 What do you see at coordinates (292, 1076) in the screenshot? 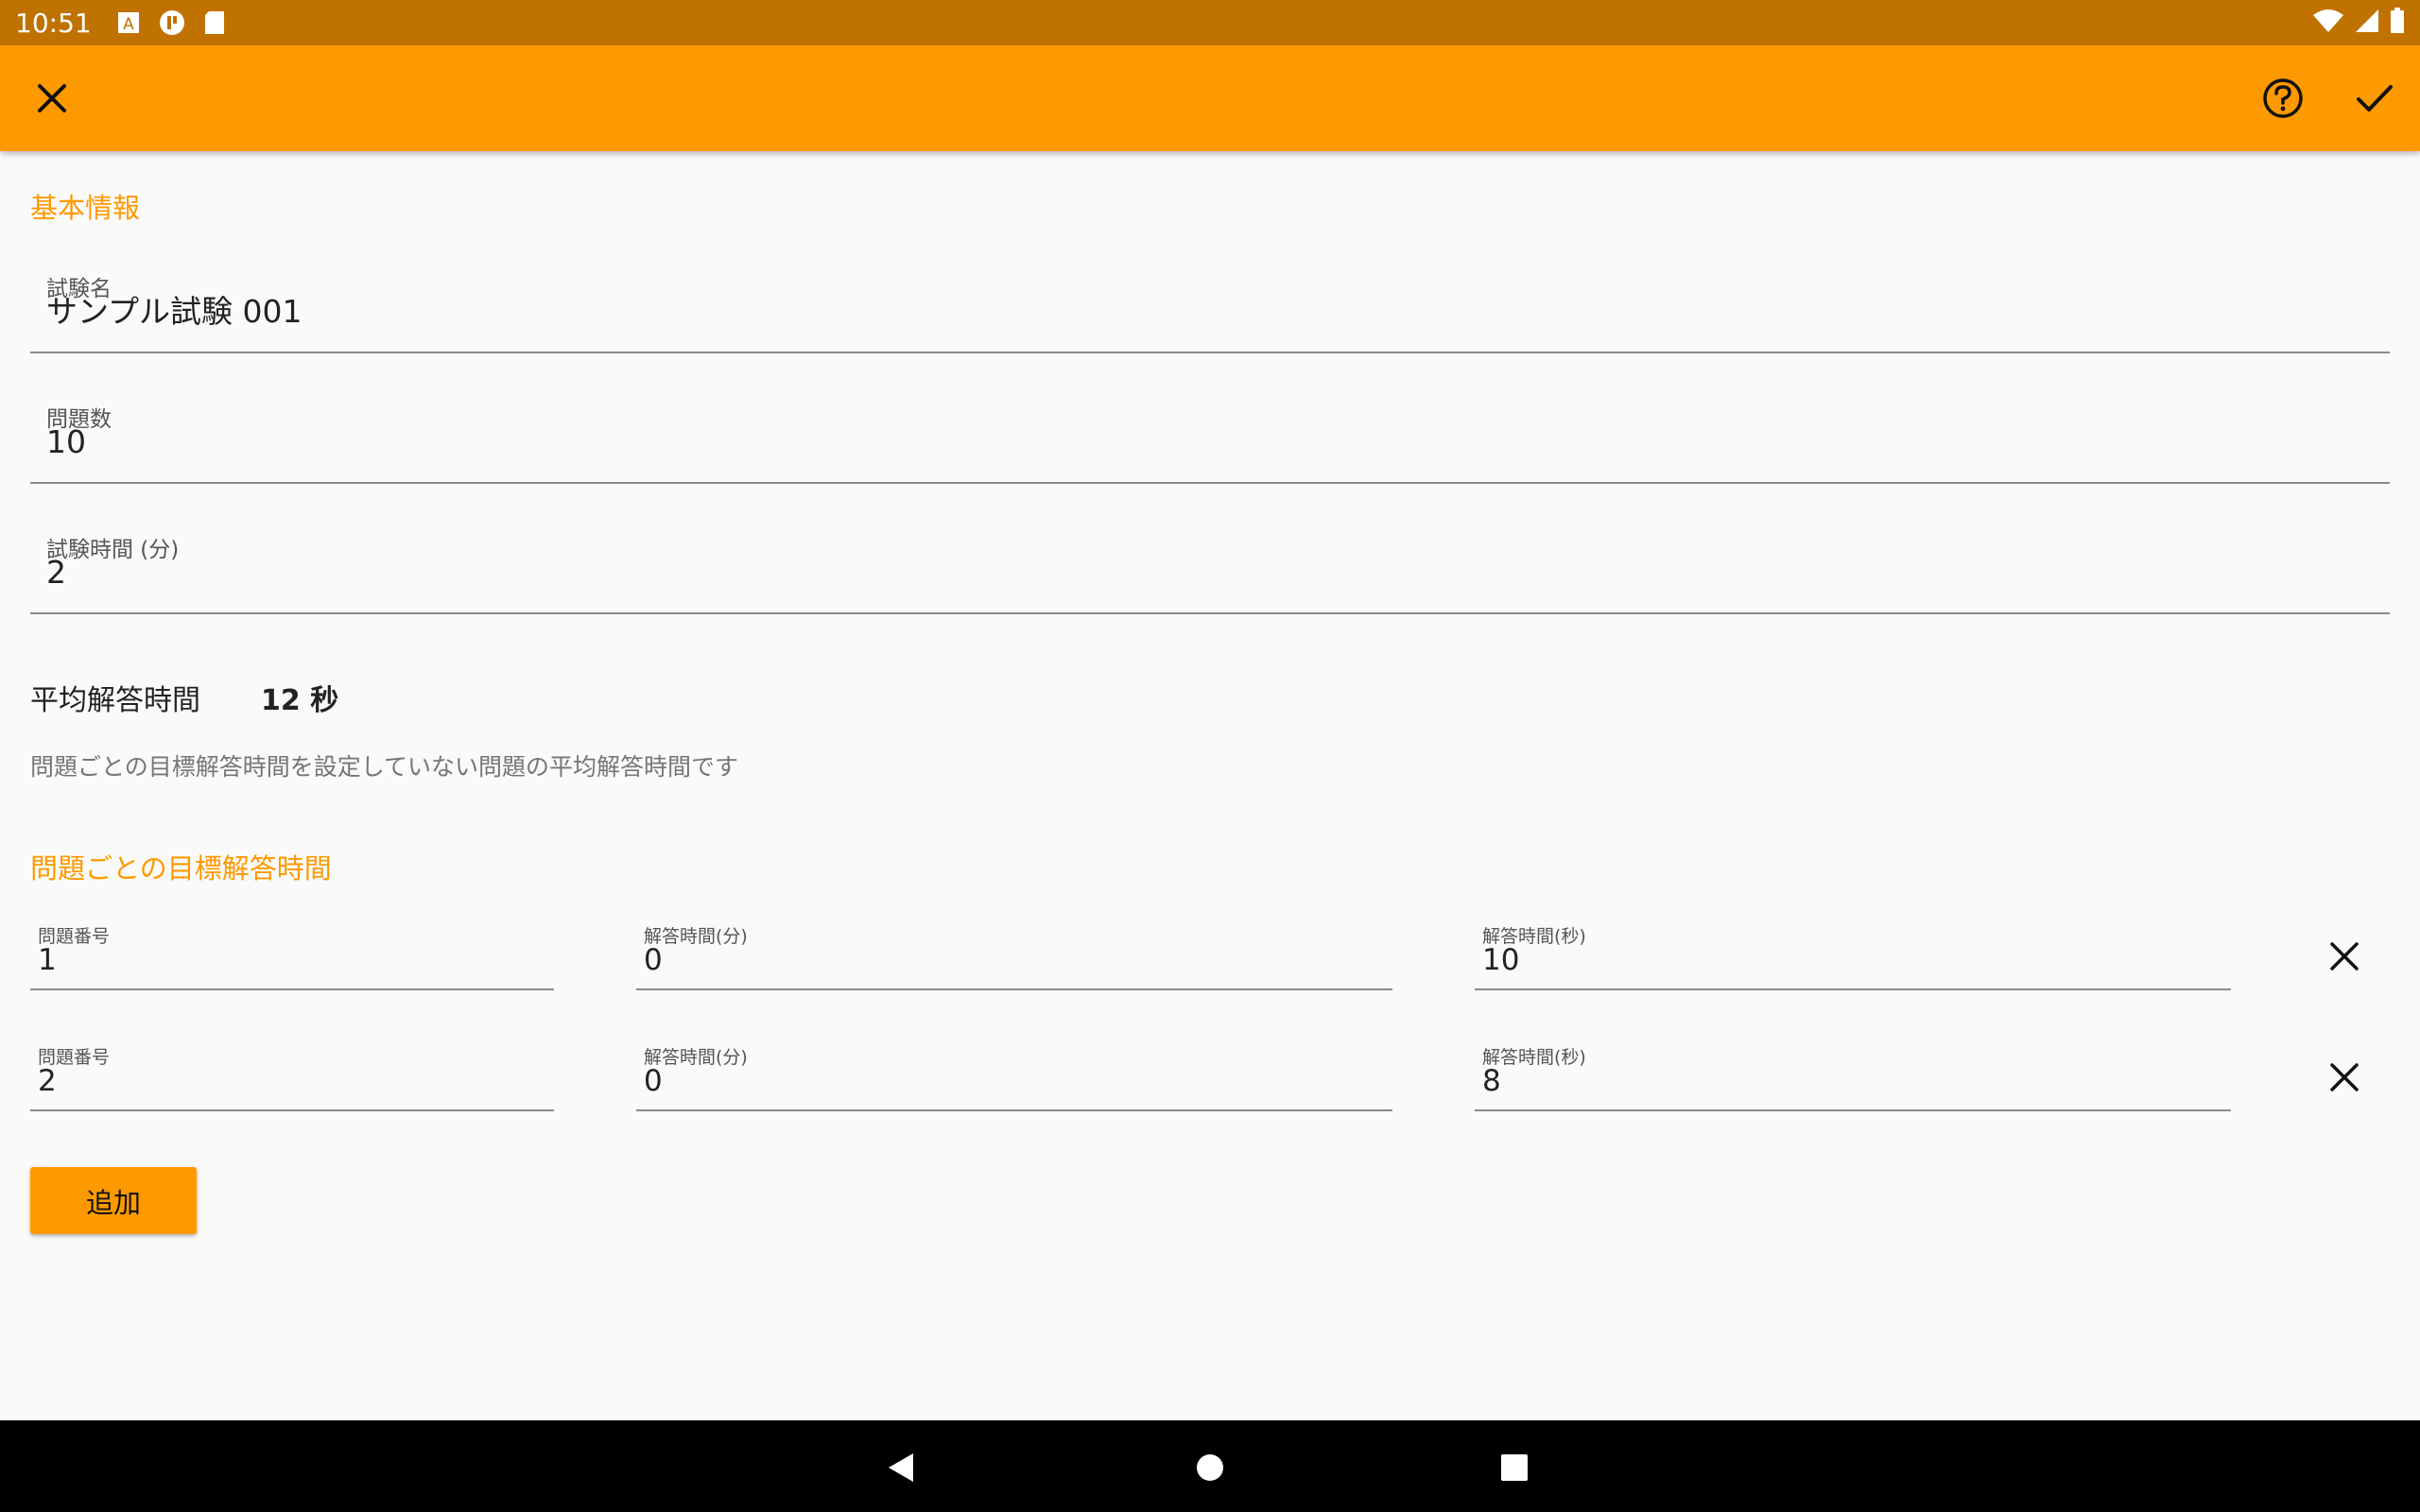
I see `question-number-field: 問題番号 2` at bounding box center [292, 1076].